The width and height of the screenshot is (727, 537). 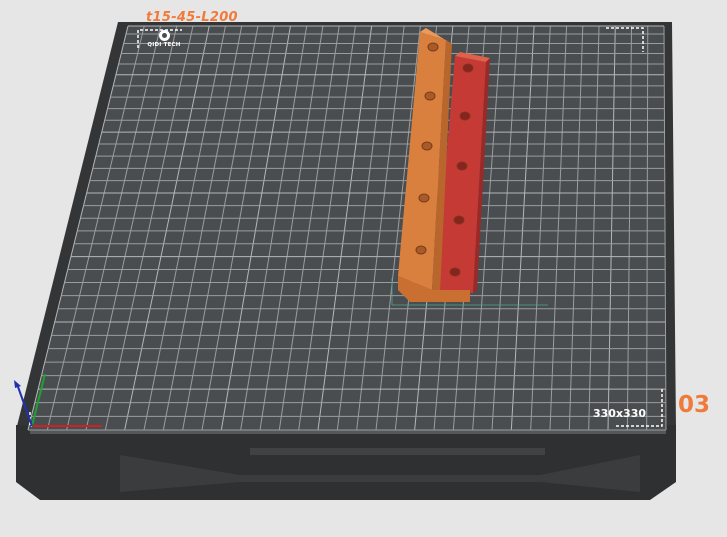 I want to click on qidi-tech-logo-icon: QIDI TECH, so click(x=164, y=41).